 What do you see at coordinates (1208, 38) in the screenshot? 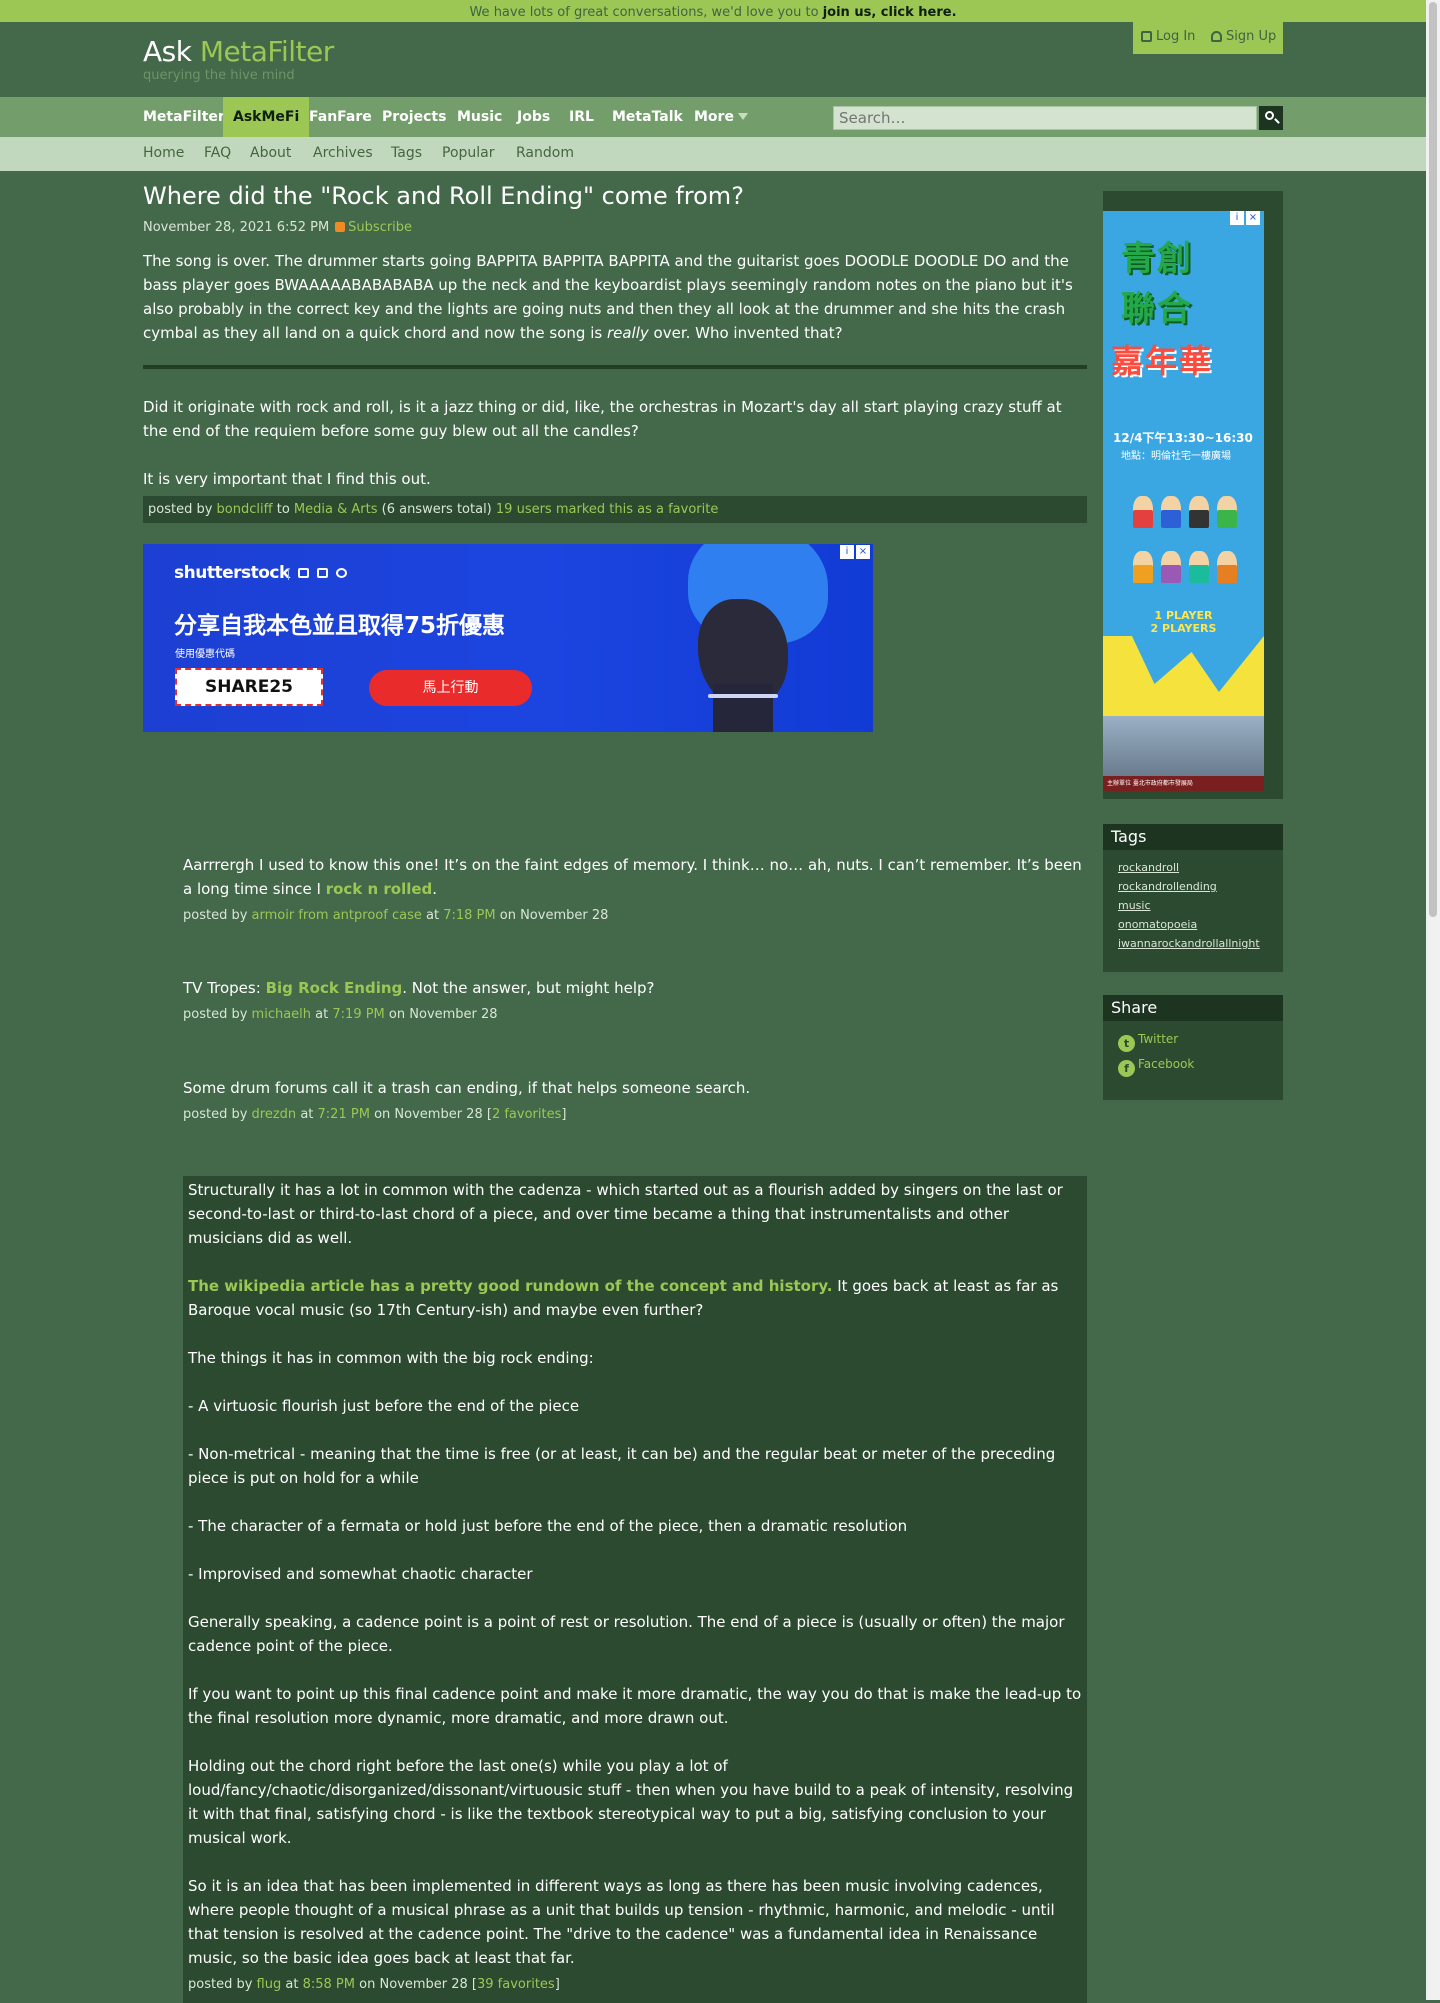
I see `auth-bar: Log In Sign Up` at bounding box center [1208, 38].